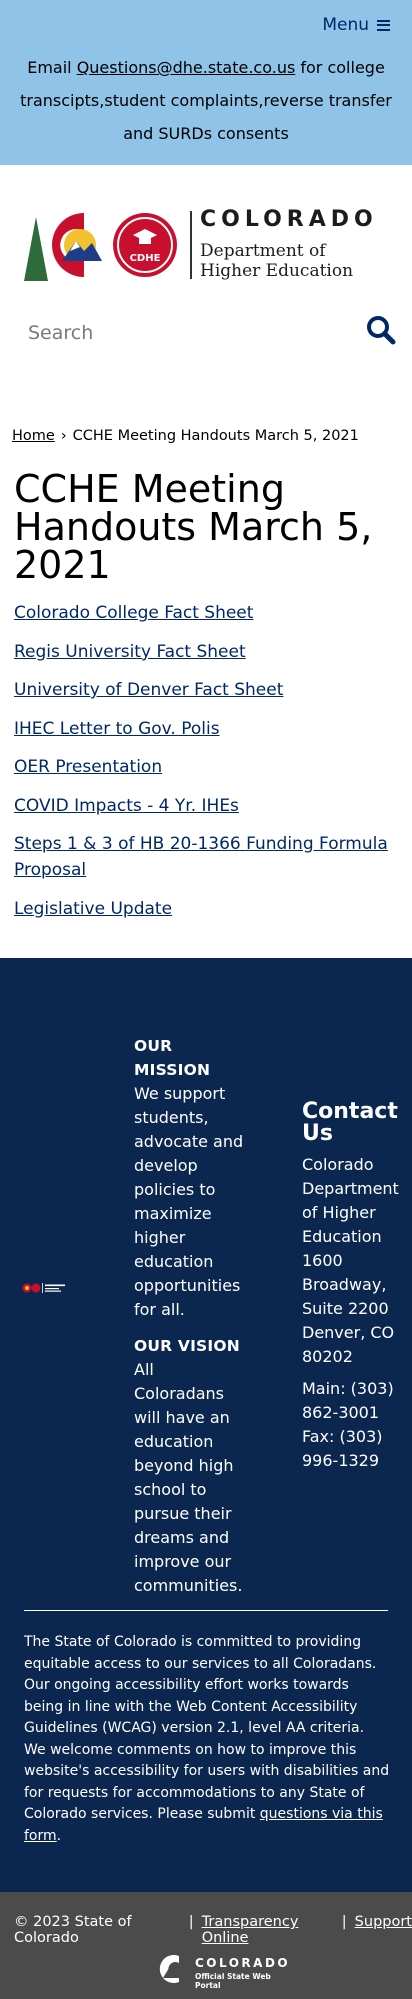 This screenshot has width=412, height=1999. What do you see at coordinates (191, 245) in the screenshot?
I see `logo-divider` at bounding box center [191, 245].